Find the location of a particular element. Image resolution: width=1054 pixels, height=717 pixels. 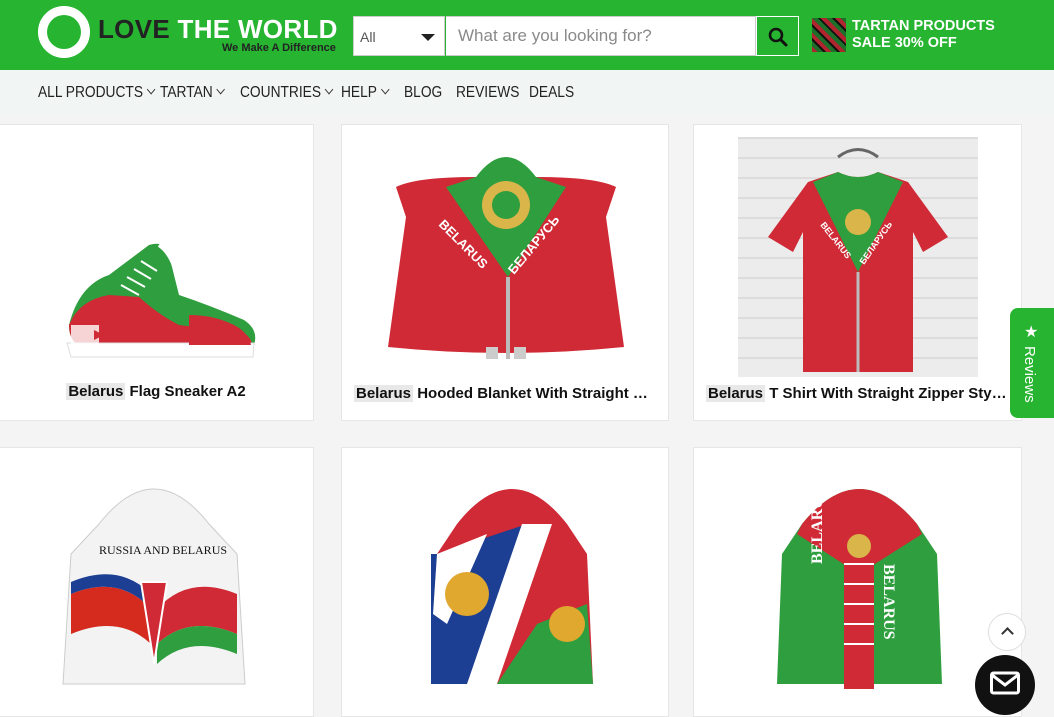

product-card: Belarus Flag Sneaker A2 is located at coordinates (157, 272).